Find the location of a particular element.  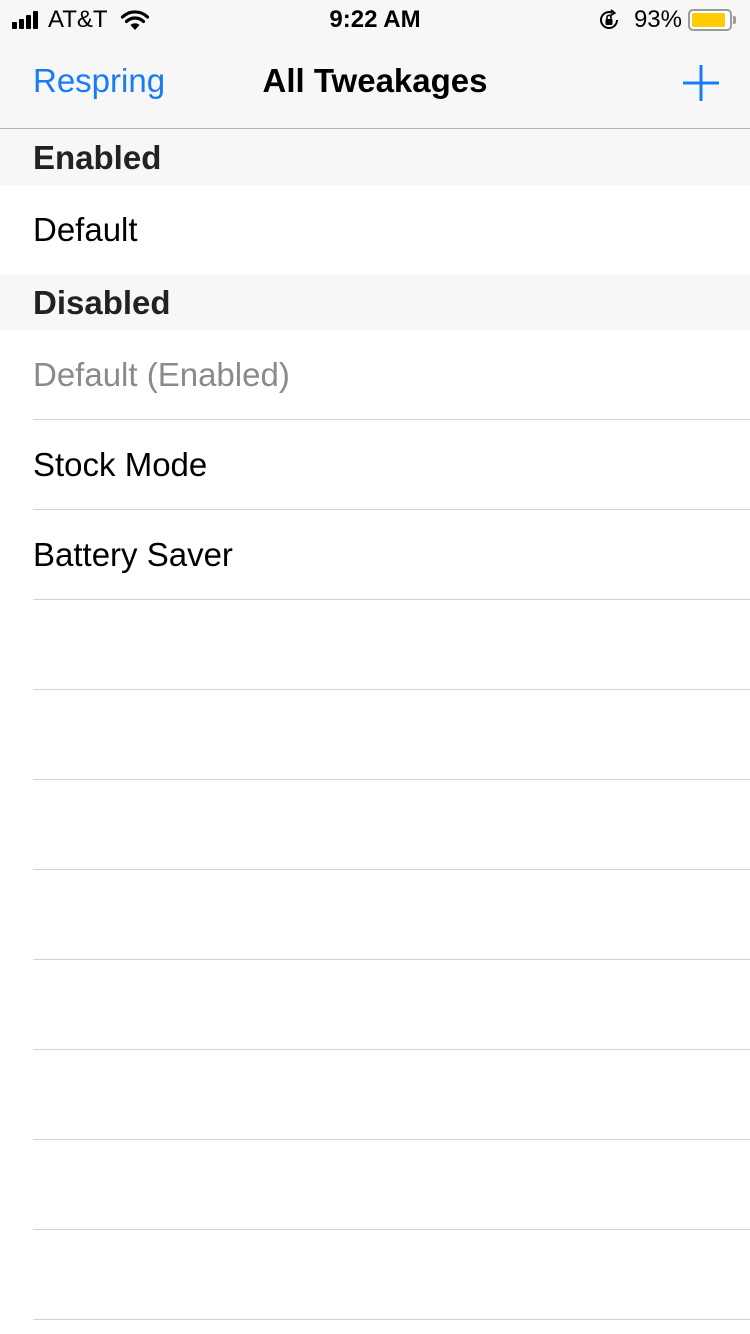

battery-icon is located at coordinates (712, 20).